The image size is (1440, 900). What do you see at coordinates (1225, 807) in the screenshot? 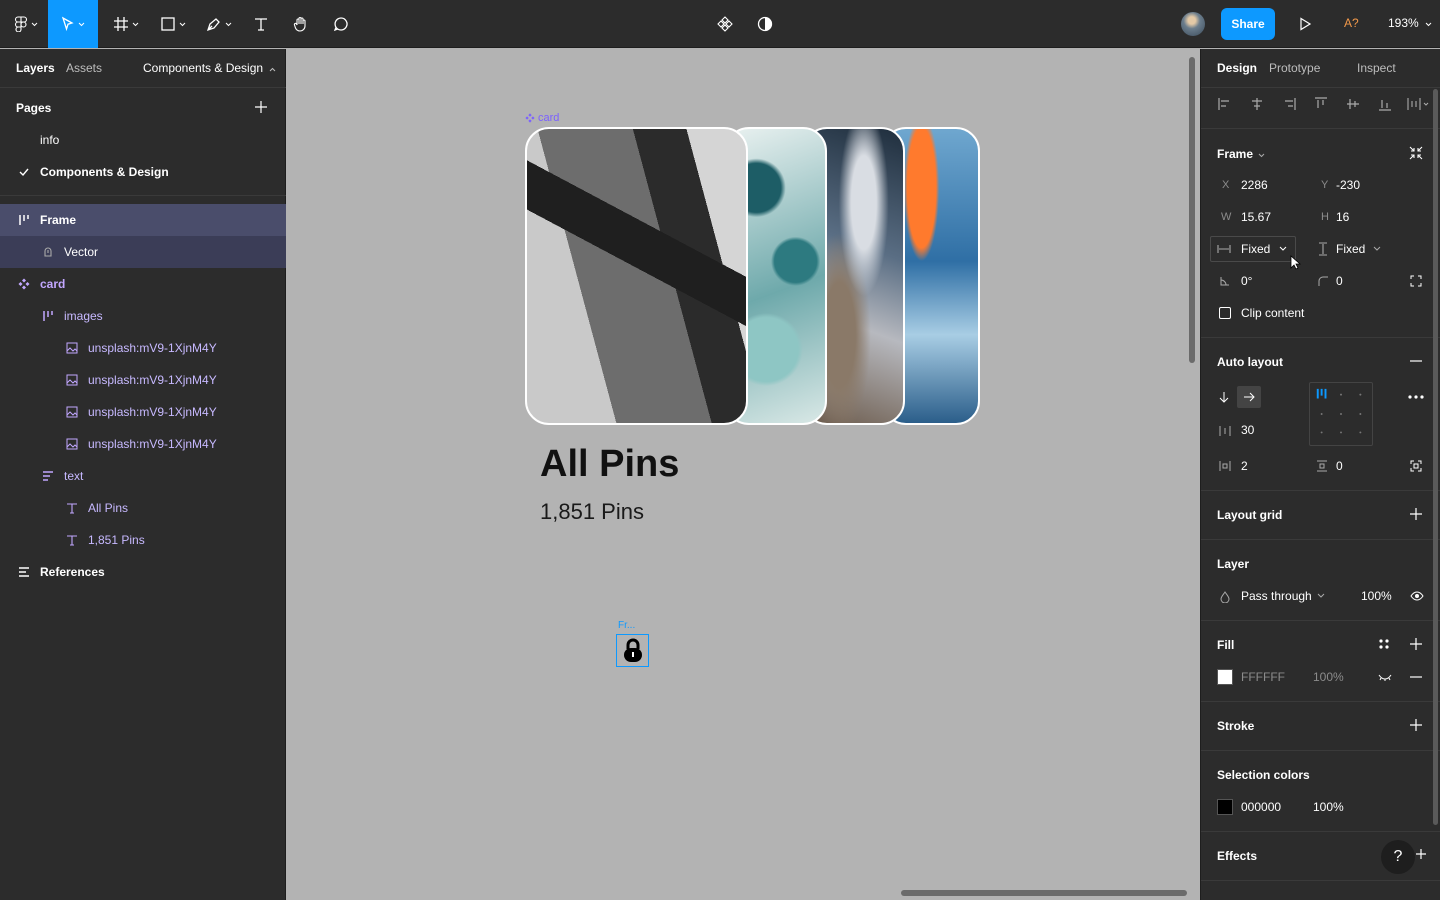
I see `selection-color-swatch` at bounding box center [1225, 807].